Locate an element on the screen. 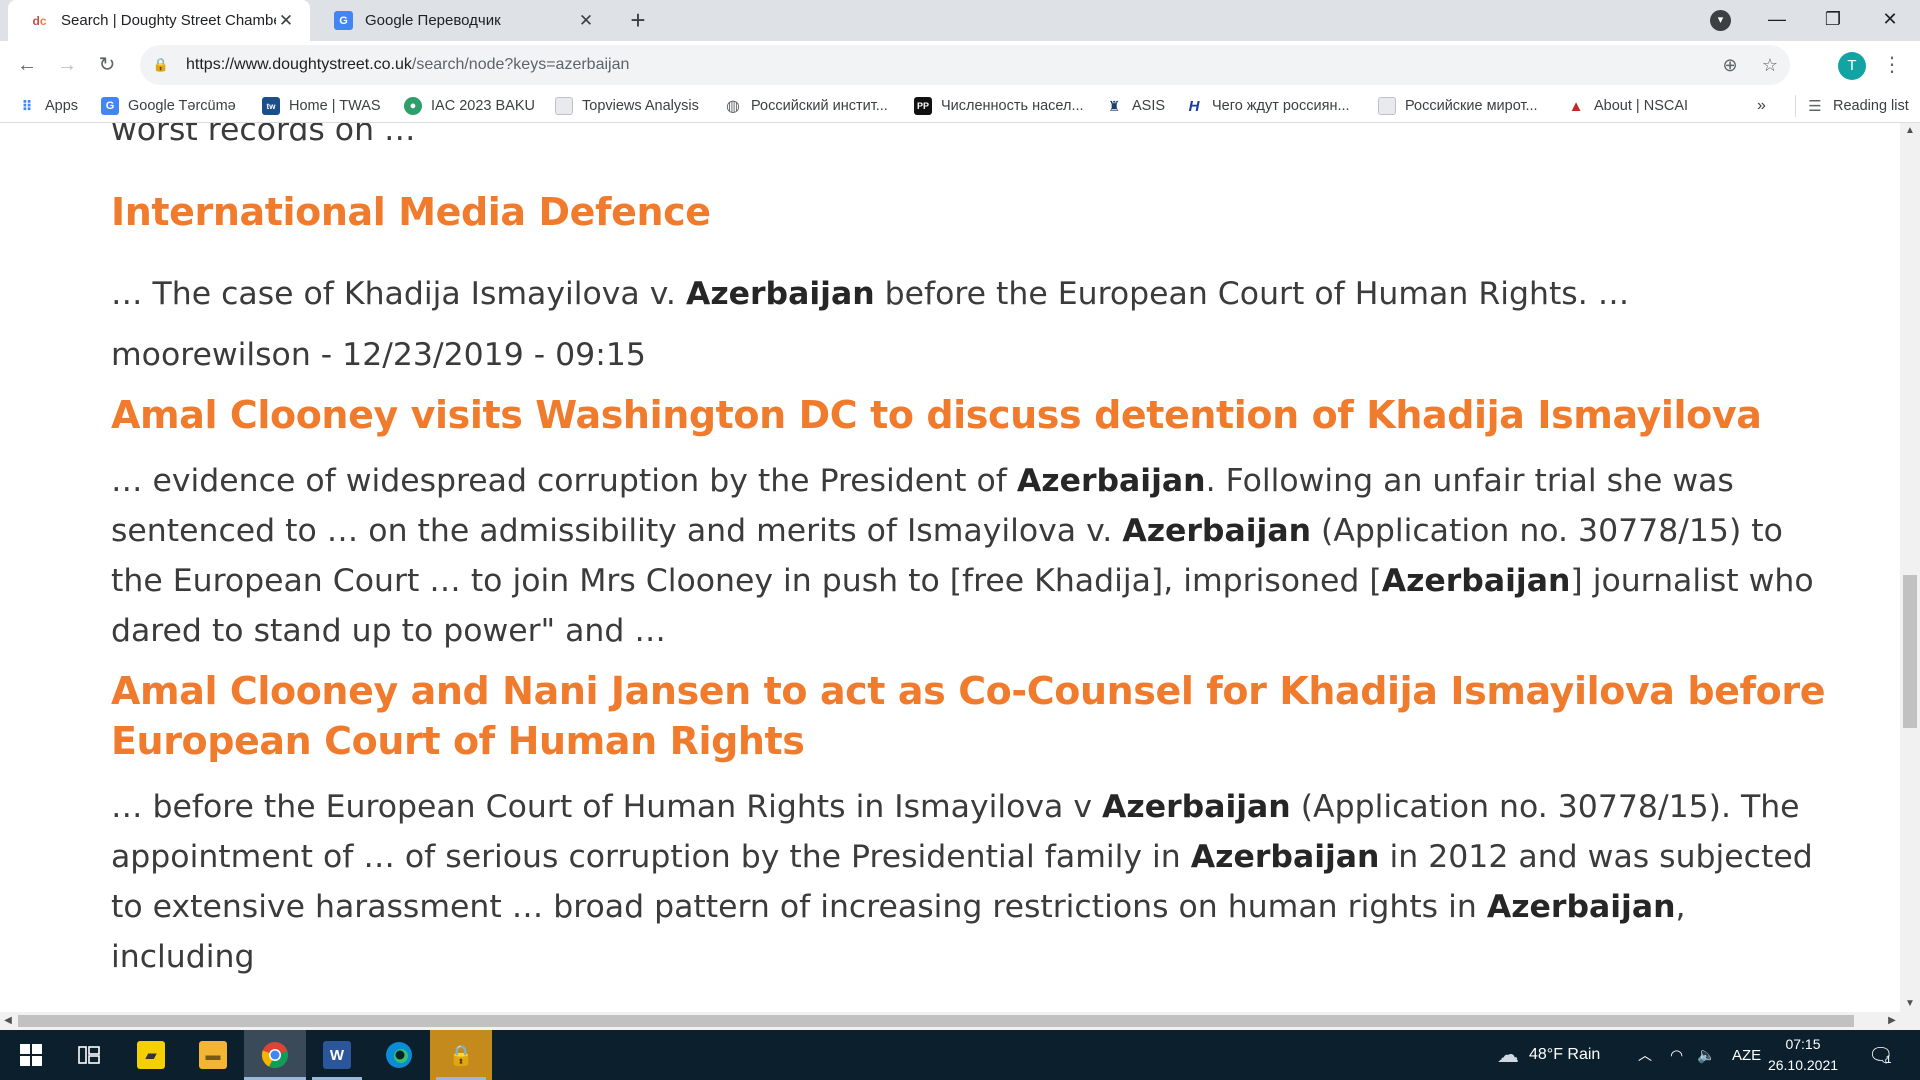 This screenshot has height=1080, width=1920. bookmark-topviews: Topviews Analysis is located at coordinates (627, 106).